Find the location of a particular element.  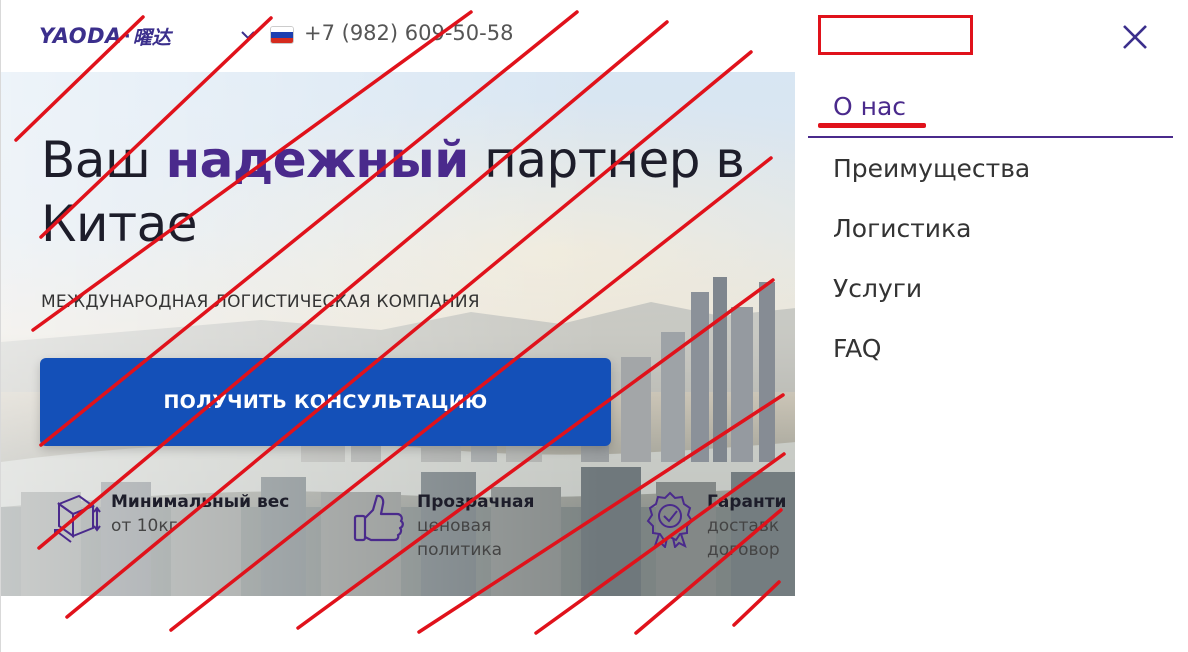

box-weight-icon is located at coordinates (77, 518).